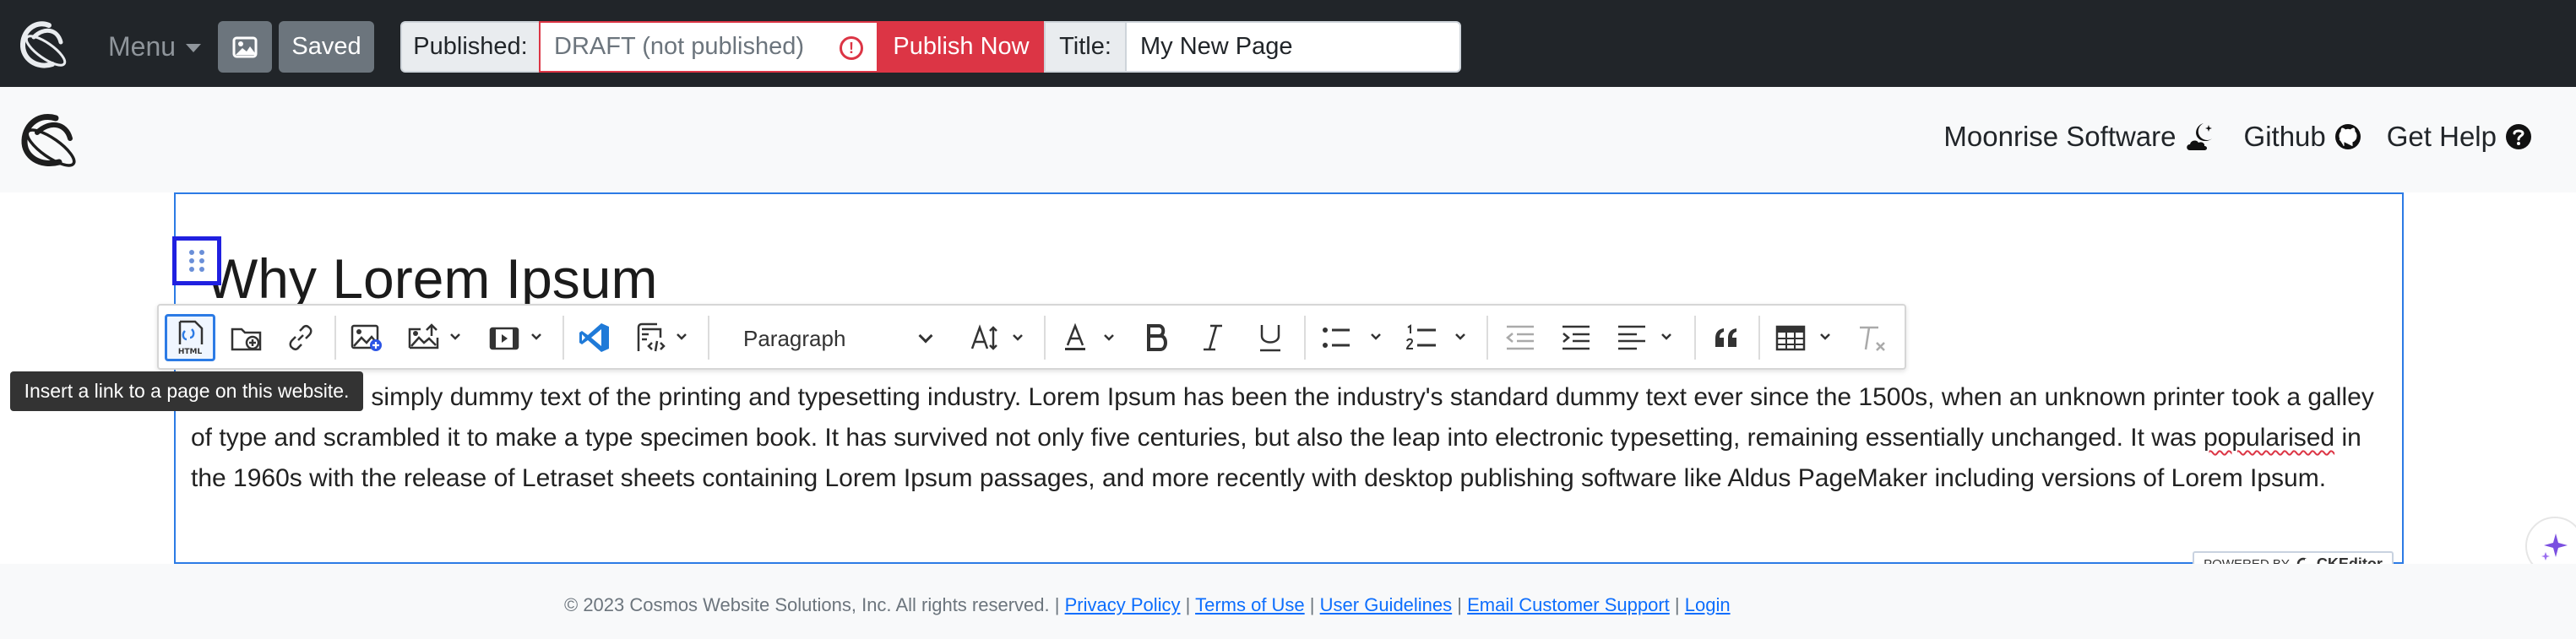  What do you see at coordinates (1250, 604) in the screenshot?
I see `terms-of-use-link: Terms of Use` at bounding box center [1250, 604].